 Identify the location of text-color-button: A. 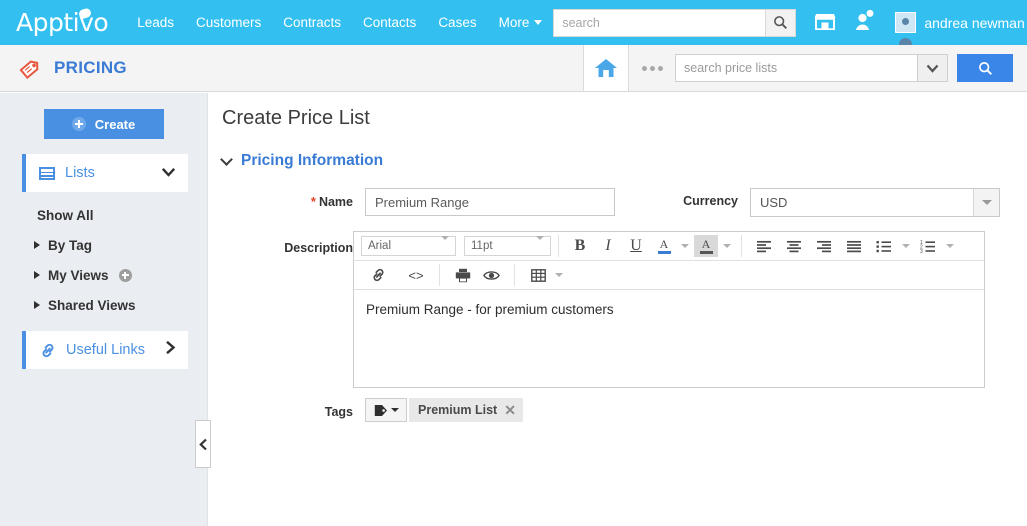
(664, 246).